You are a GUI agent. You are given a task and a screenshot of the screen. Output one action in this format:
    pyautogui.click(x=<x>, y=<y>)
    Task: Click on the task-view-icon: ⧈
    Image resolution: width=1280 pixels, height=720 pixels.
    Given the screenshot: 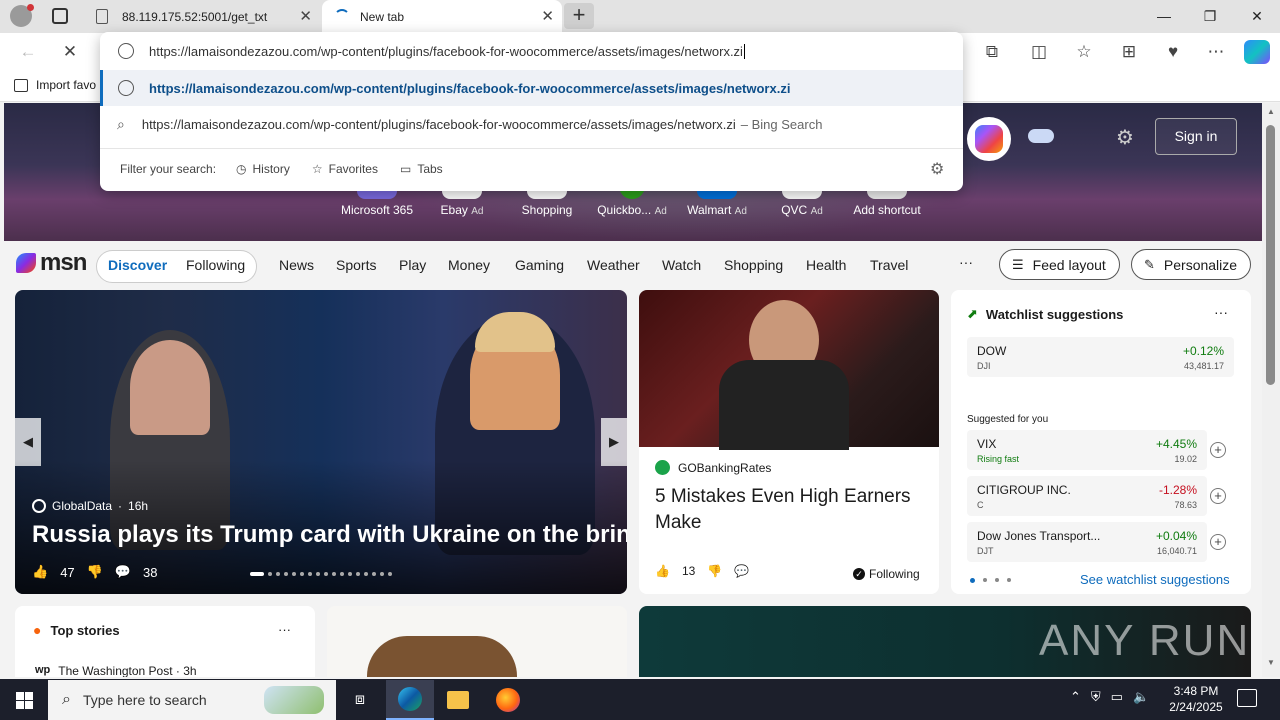 What is the action you would take?
    pyautogui.click(x=360, y=700)
    